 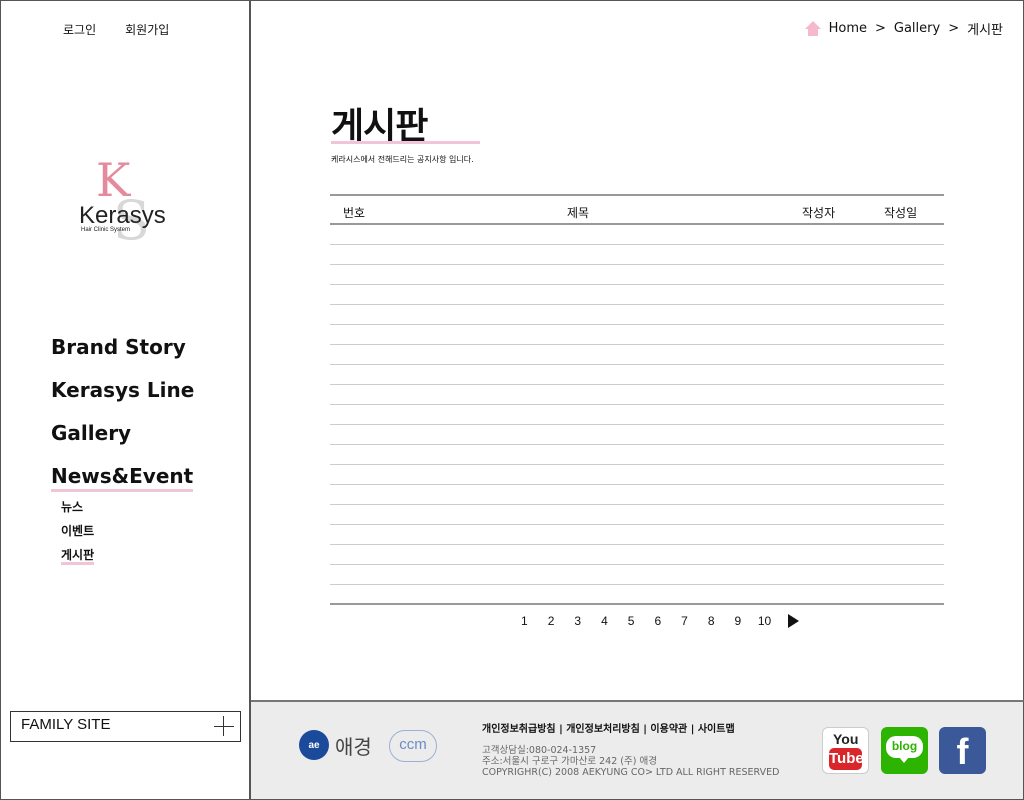 I want to click on breadcrumb-home: Home, so click(x=848, y=28).